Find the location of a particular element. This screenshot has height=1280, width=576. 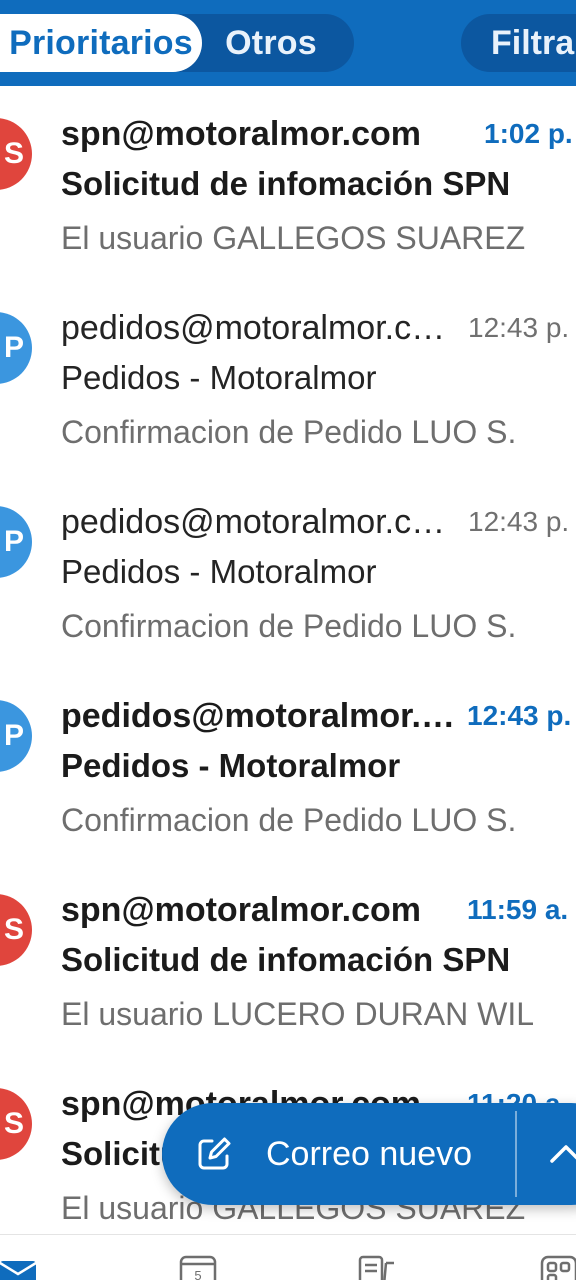

tab-other: Otros is located at coordinates (277, 43).